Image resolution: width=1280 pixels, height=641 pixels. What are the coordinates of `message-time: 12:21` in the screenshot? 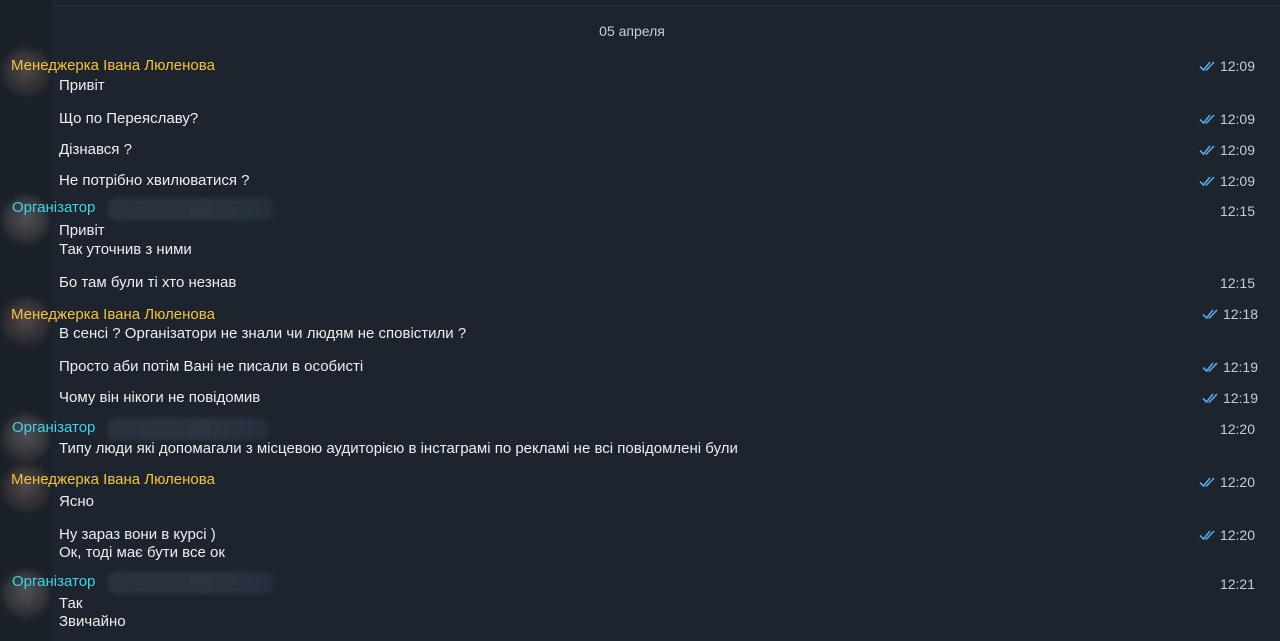 It's located at (1237, 584).